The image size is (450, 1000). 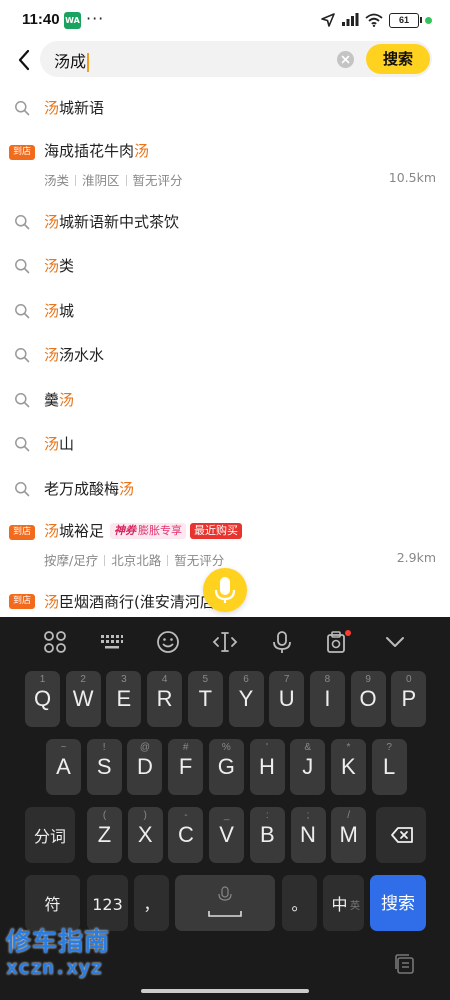 What do you see at coordinates (225, 222) in the screenshot?
I see `search-suggestion-item: 汤城新语新中式茶饮` at bounding box center [225, 222].